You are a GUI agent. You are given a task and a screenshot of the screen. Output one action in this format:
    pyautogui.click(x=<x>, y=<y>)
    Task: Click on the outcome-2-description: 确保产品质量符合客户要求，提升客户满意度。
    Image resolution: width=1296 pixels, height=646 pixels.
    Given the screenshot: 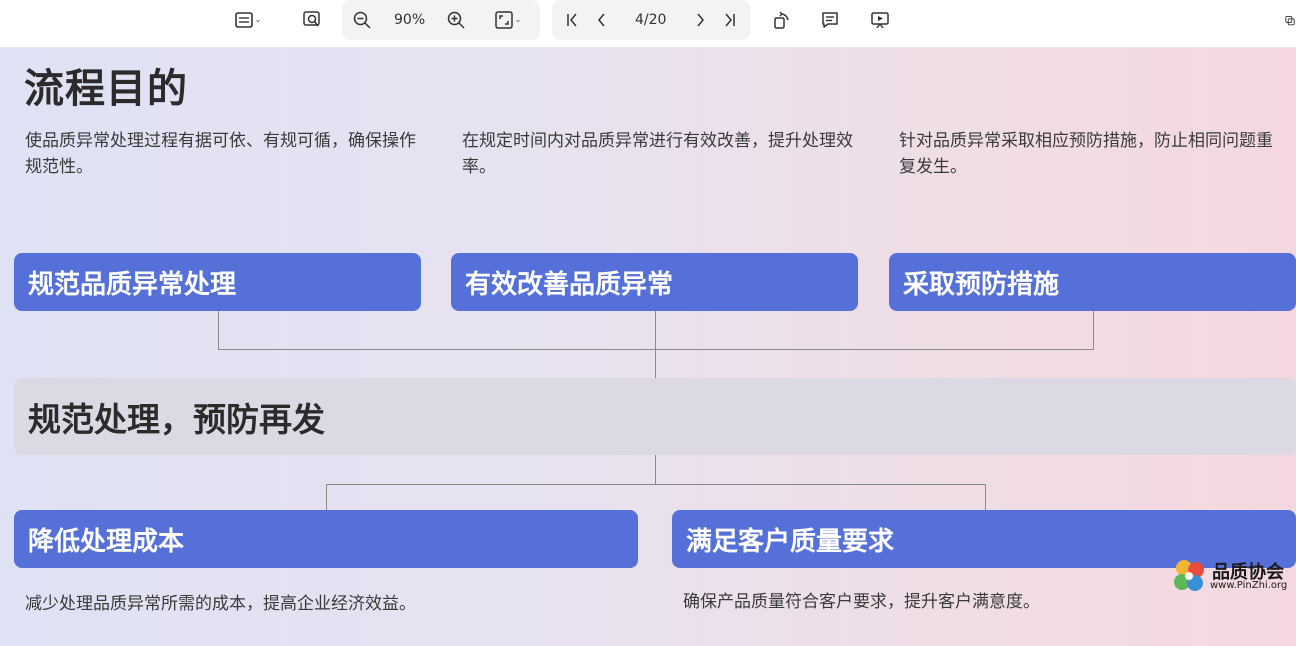 What is the action you would take?
    pyautogui.click(x=861, y=602)
    